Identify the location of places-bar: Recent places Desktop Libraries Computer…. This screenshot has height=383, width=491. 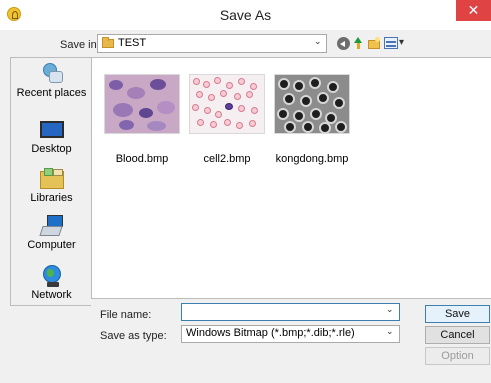
(50, 181).